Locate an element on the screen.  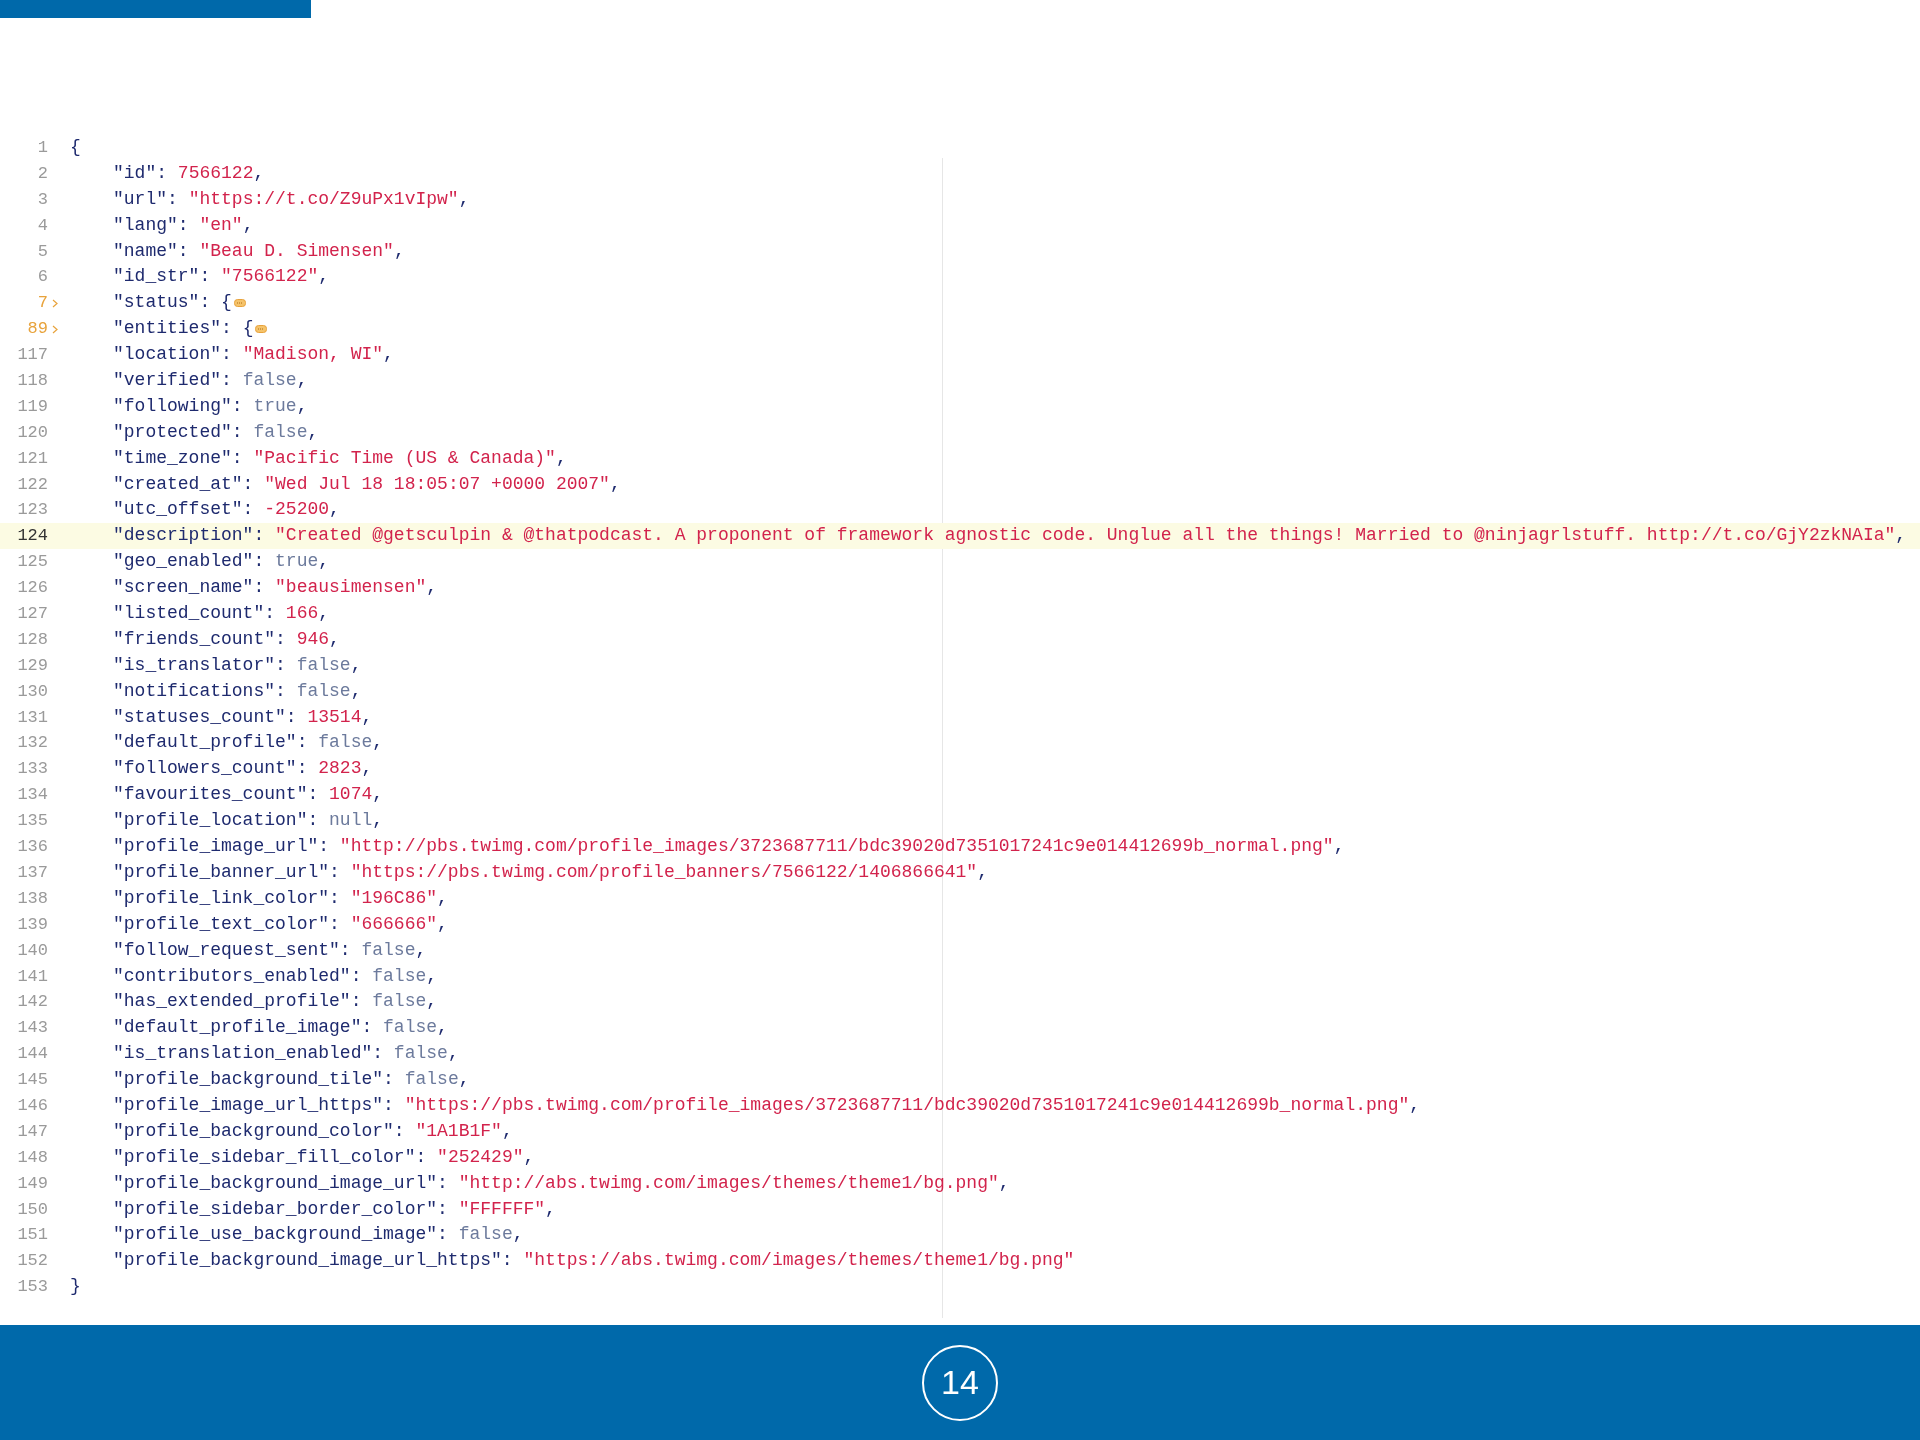
line-number: 145 is located at coordinates (32, 1080).